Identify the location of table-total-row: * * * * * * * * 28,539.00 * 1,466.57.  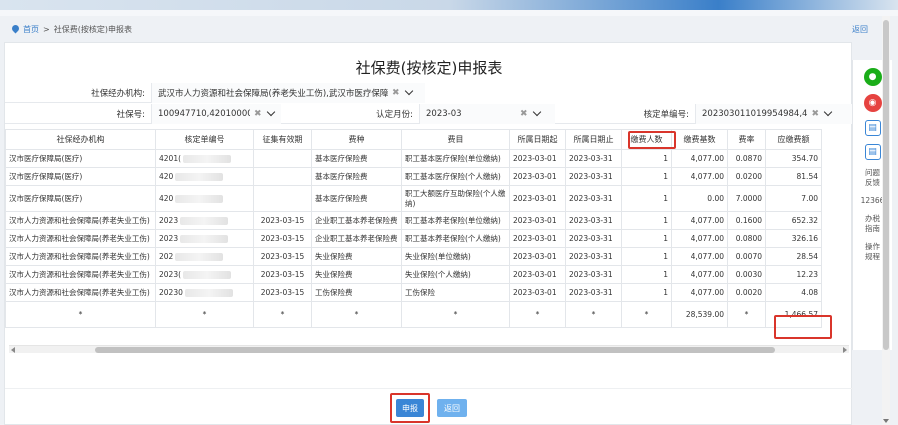
(413, 314).